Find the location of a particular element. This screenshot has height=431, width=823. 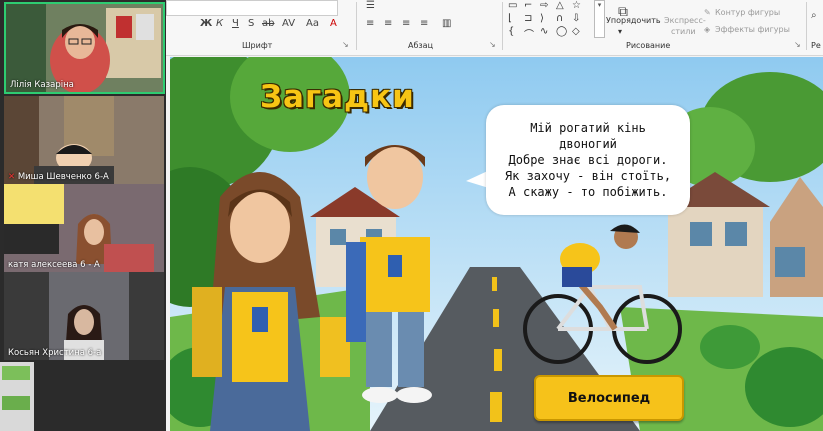

strikethrough-button: ab is located at coordinates (268, 23).